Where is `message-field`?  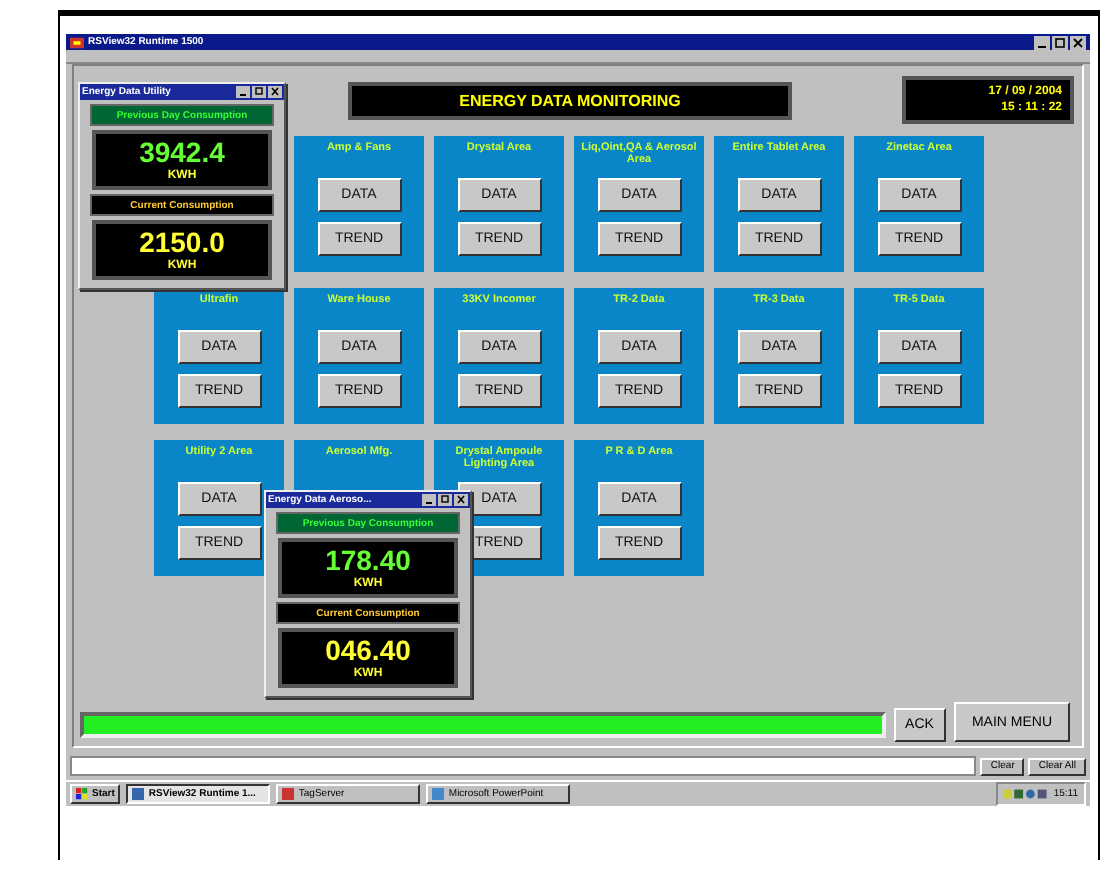 message-field is located at coordinates (523, 766).